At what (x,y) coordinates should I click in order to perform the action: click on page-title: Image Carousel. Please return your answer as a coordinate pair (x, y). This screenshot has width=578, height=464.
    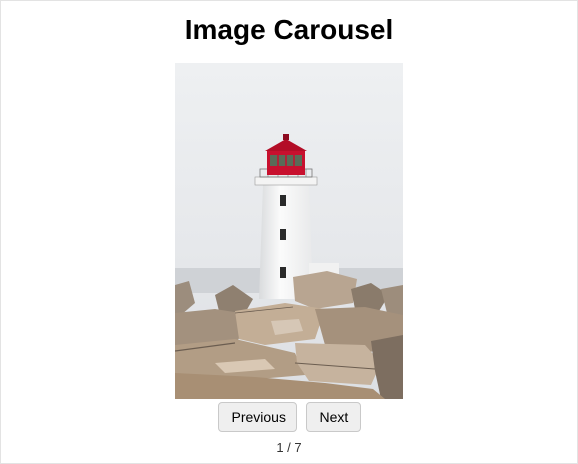
    Looking at the image, I should click on (289, 29).